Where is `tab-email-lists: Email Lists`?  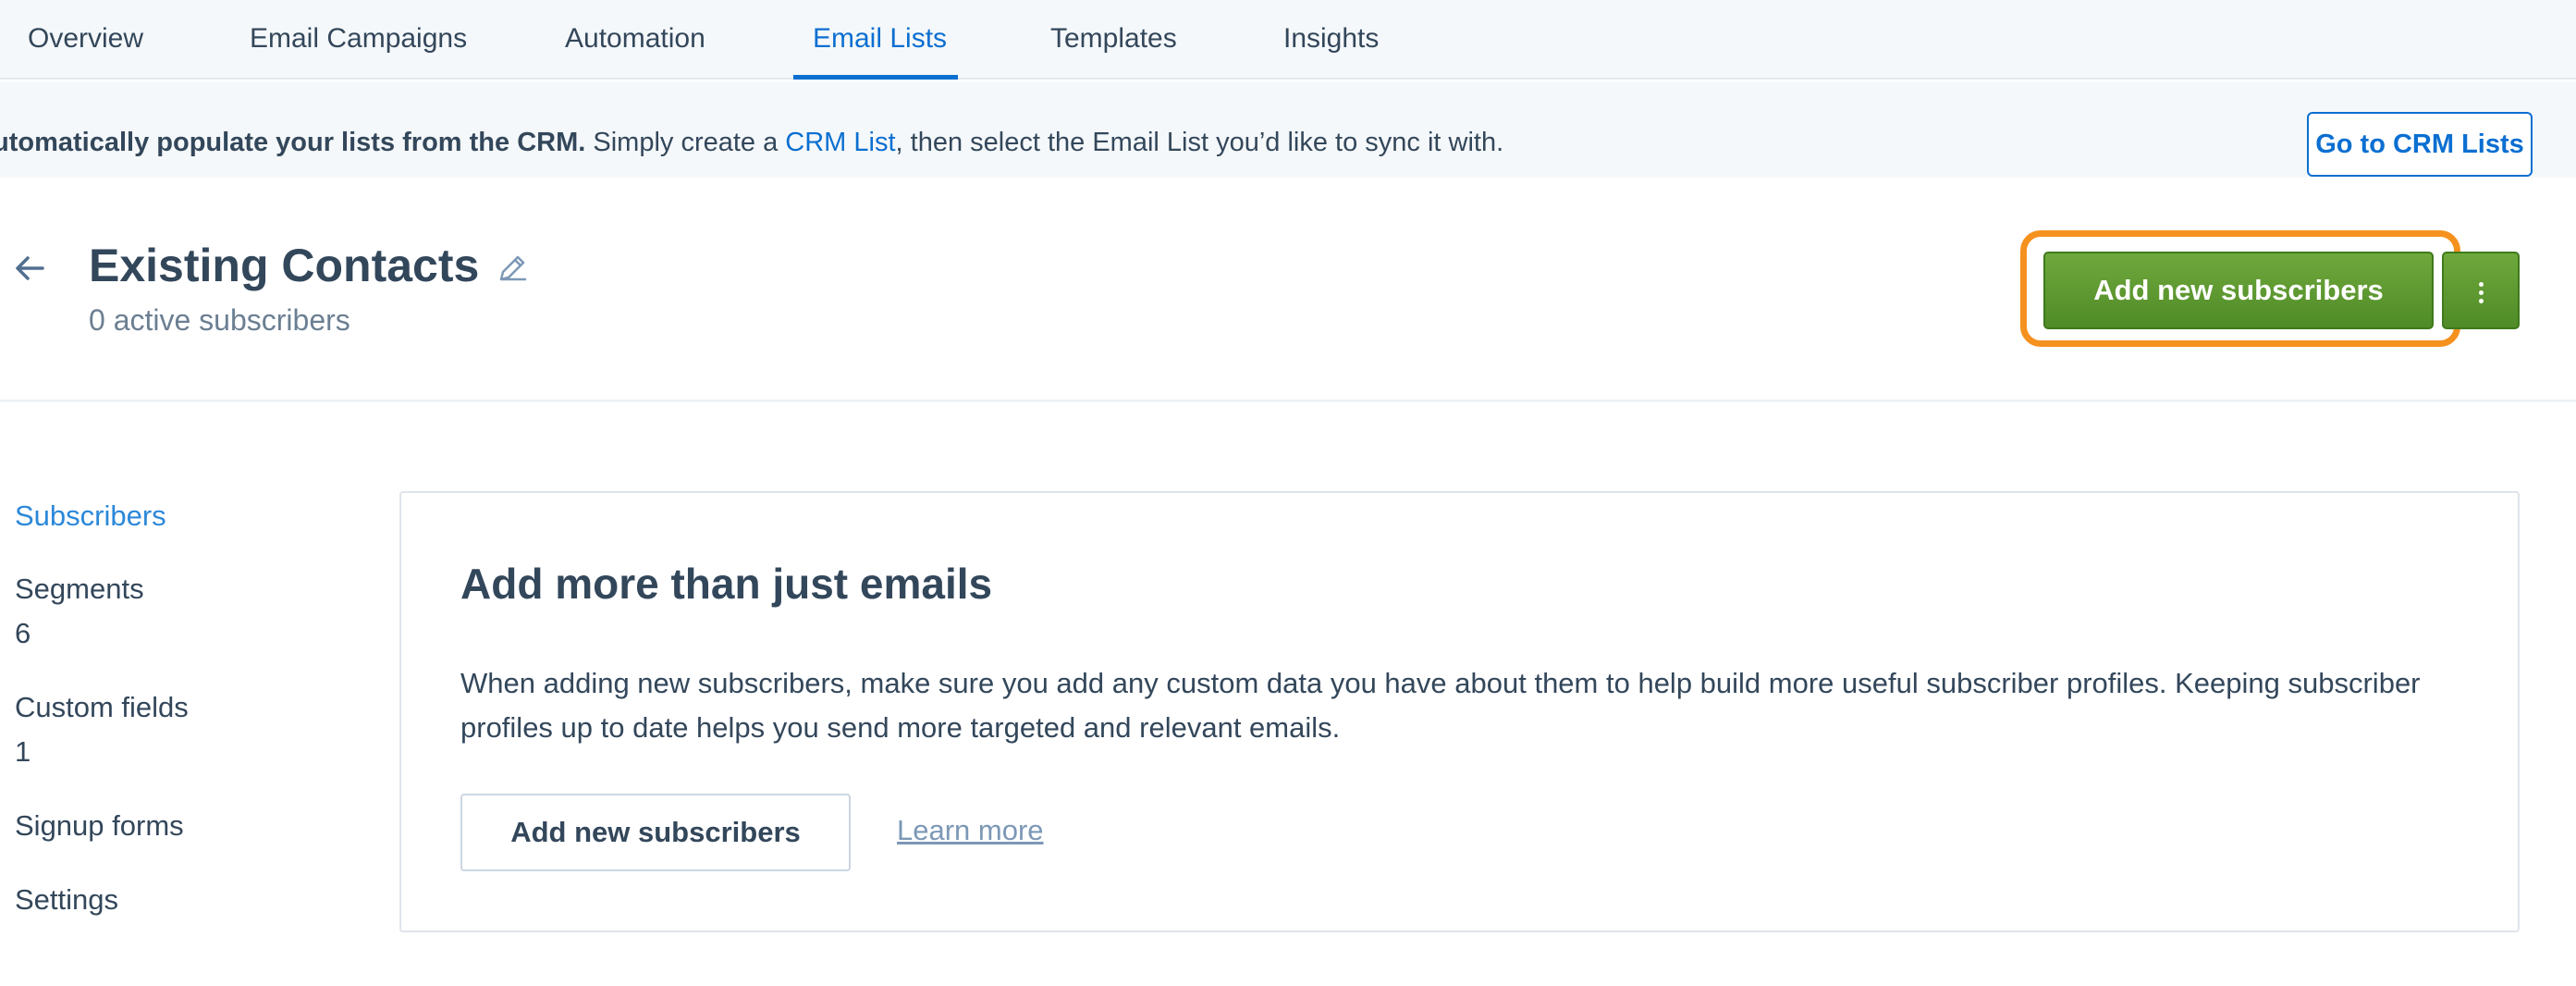
tab-email-lists: Email Lists is located at coordinates (880, 40).